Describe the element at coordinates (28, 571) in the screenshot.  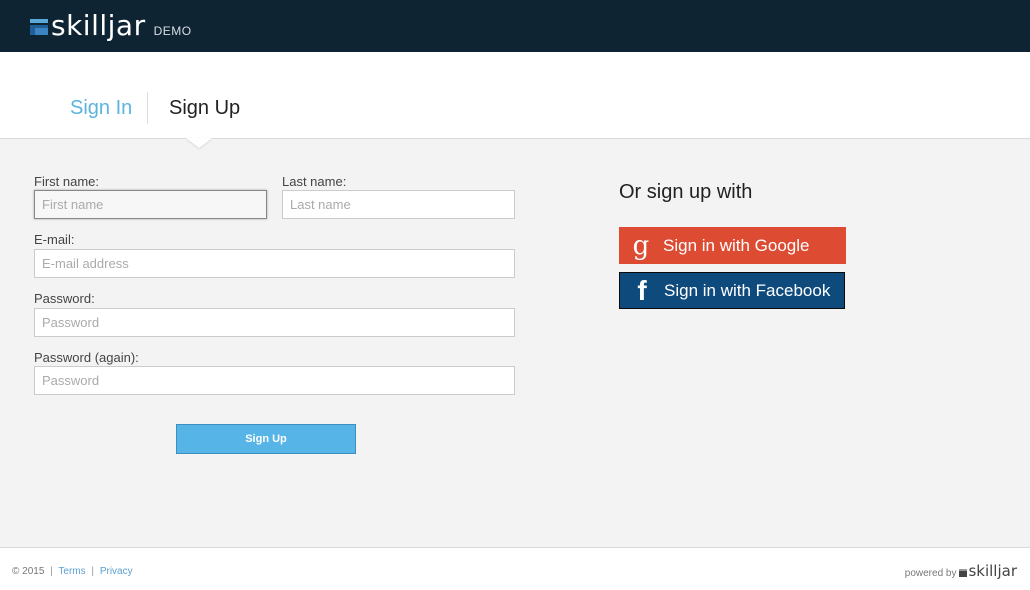
I see `copyright: © 2015` at that location.